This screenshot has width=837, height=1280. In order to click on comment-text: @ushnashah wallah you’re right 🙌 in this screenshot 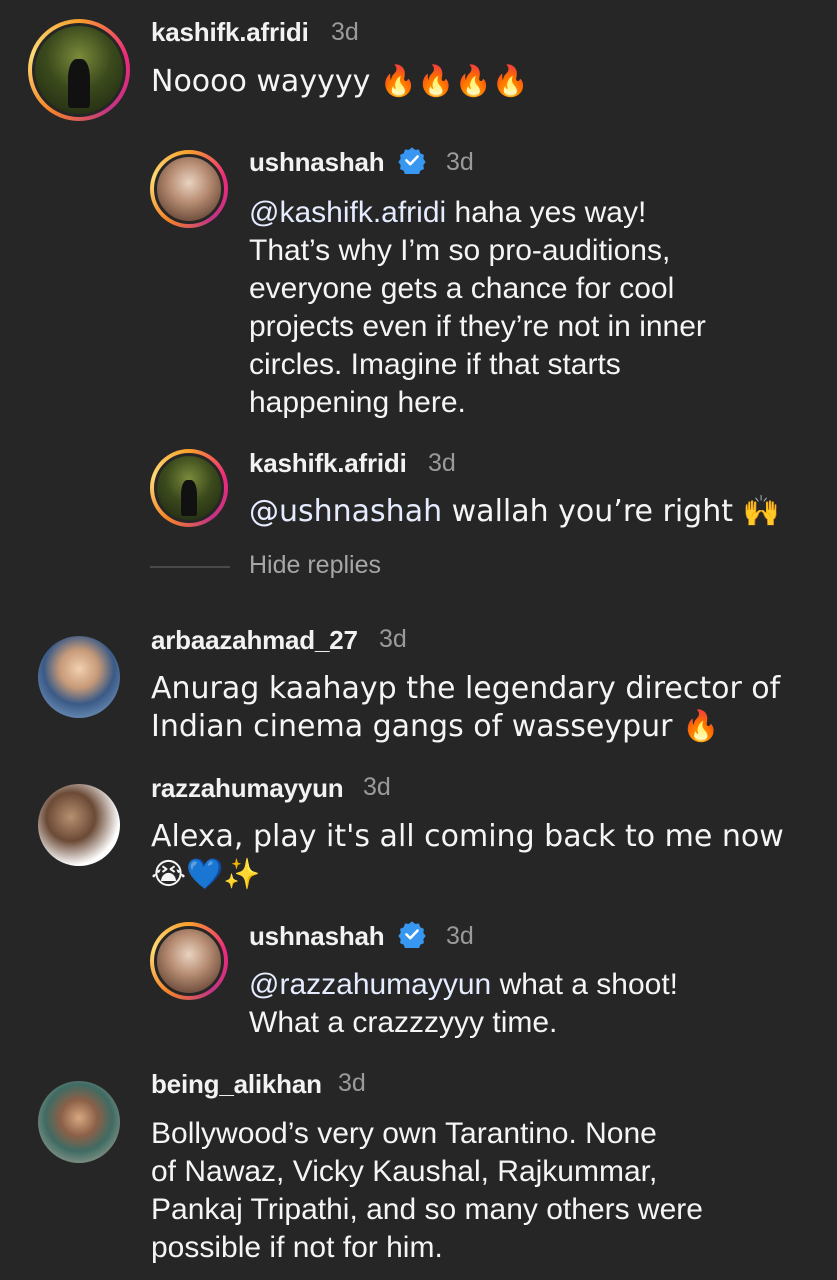, I will do `click(514, 511)`.